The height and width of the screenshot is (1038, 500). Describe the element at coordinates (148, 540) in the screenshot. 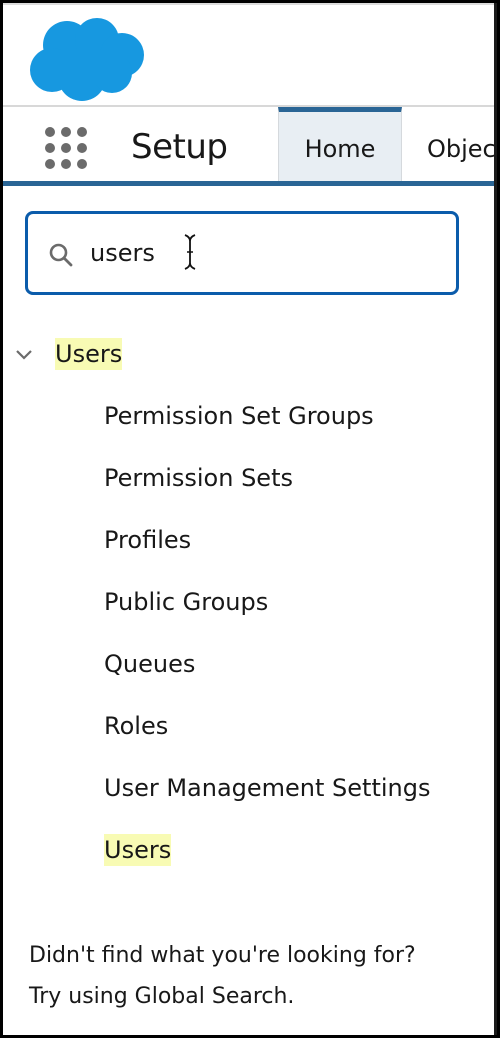

I see `tree-item-label: Profiles` at that location.